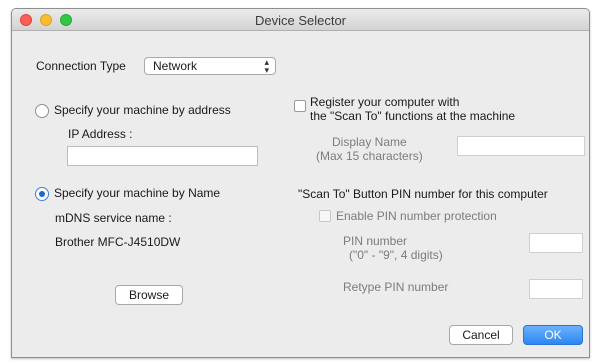 The height and width of the screenshot is (364, 600). What do you see at coordinates (42, 194) in the screenshot?
I see `radio-specify-by-name` at bounding box center [42, 194].